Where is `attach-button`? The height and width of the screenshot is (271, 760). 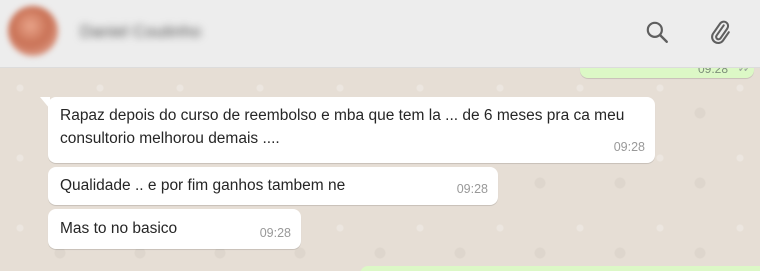
attach-button is located at coordinates (720, 32).